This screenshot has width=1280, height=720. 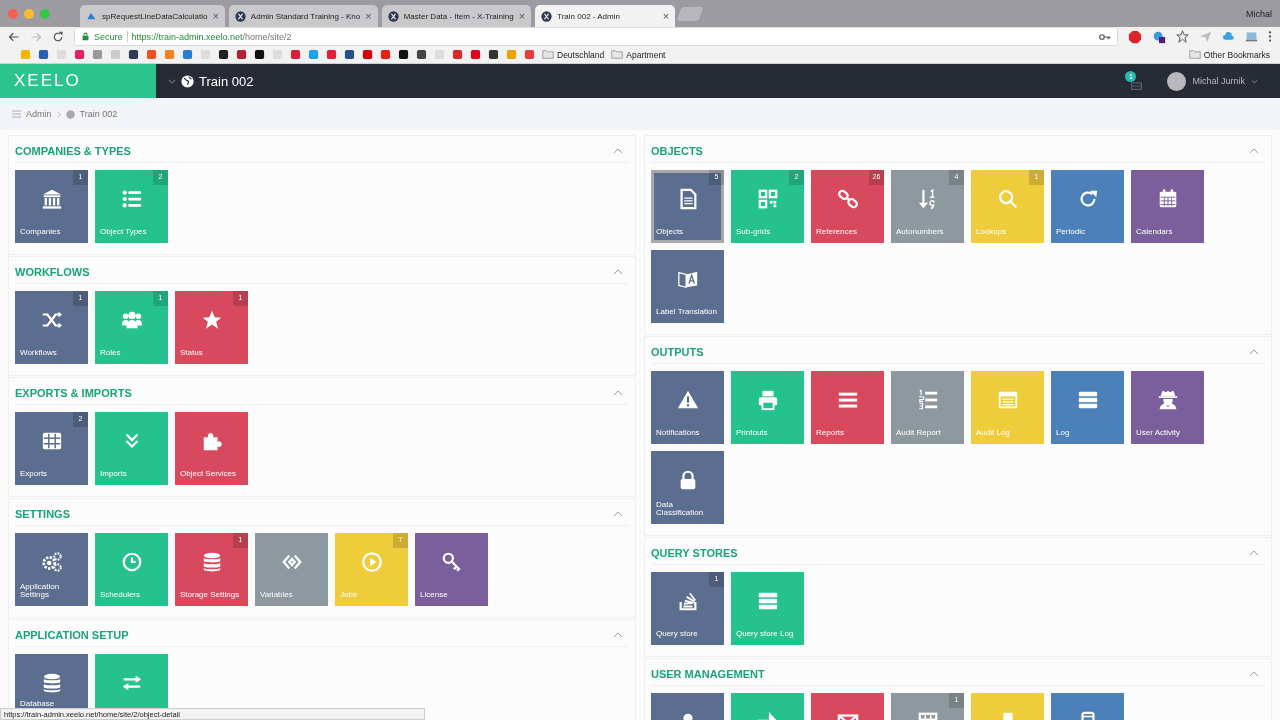 I want to click on address-bar: Secure https://train-admin.xeelo.net/home/site/2, so click(x=596, y=36).